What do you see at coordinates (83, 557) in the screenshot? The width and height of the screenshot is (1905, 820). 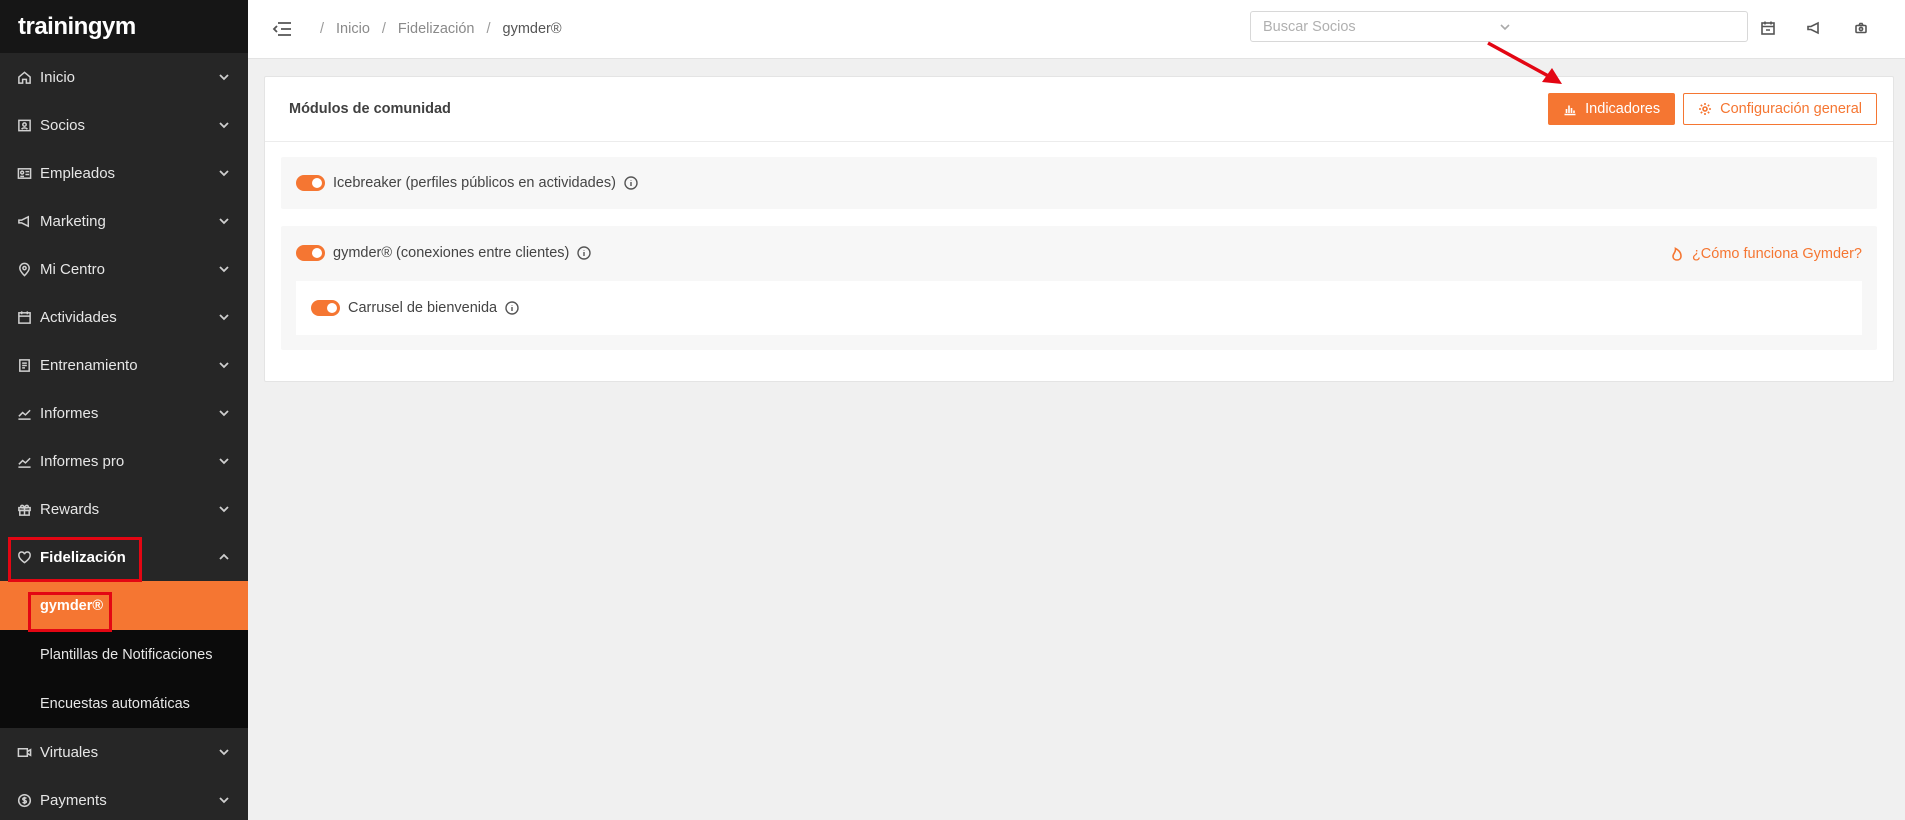 I see `sidebar-item-label: Fidelización` at bounding box center [83, 557].